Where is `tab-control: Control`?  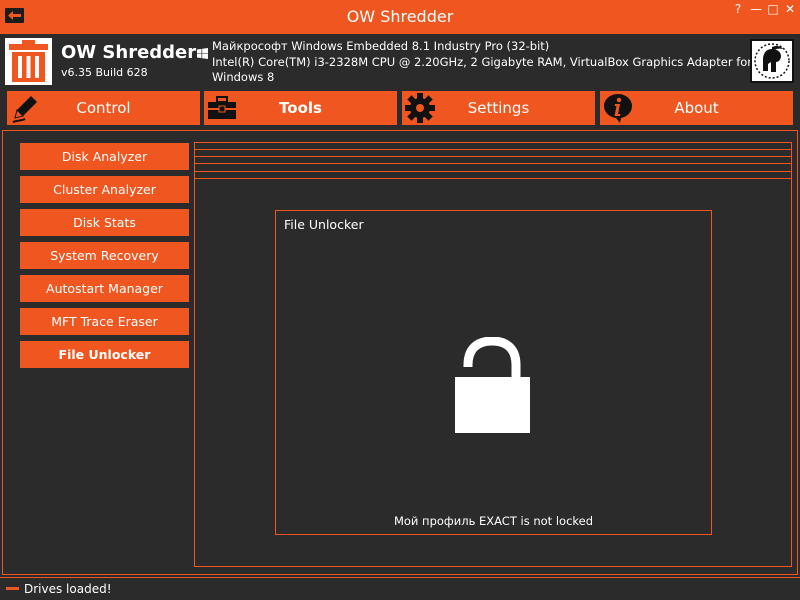
tab-control: Control is located at coordinates (103, 108).